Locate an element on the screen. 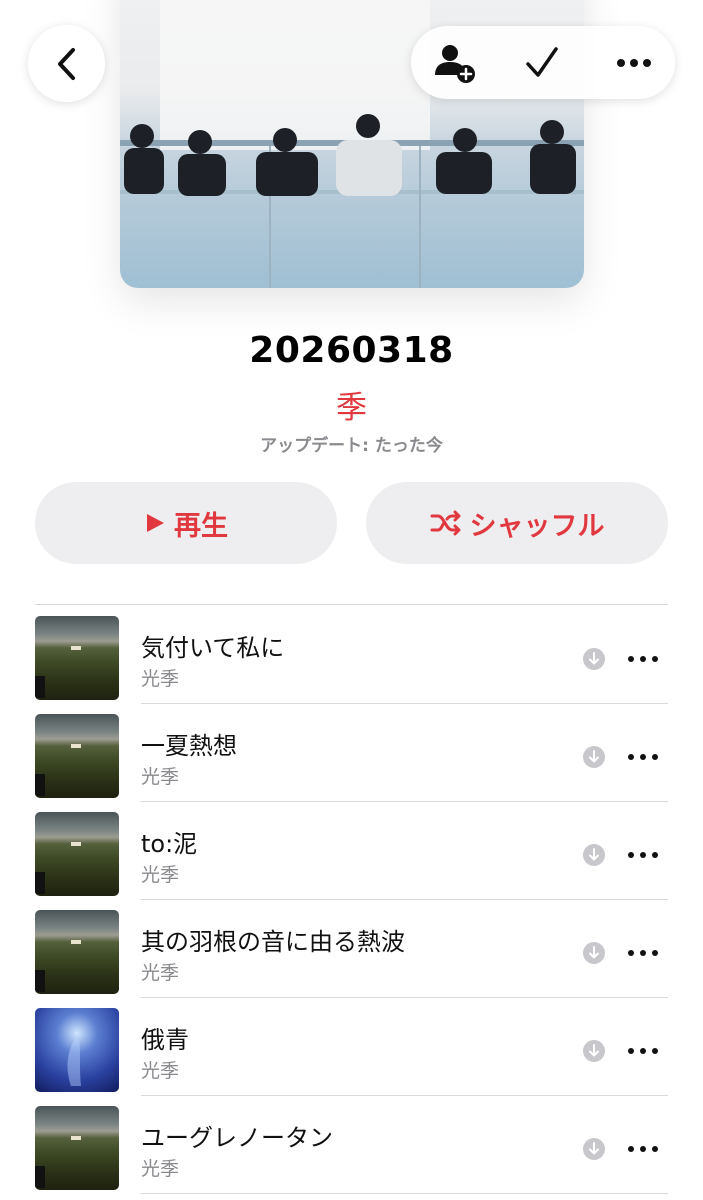 The width and height of the screenshot is (703, 1200). playlist-curator-link: 季 is located at coordinates (351, 404).